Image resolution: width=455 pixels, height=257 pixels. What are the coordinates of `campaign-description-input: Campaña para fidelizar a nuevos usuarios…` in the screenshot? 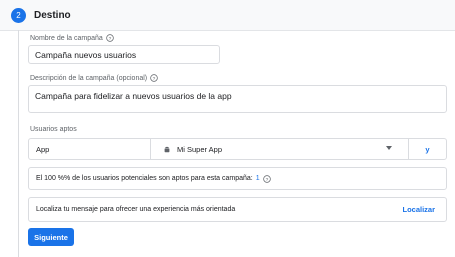 It's located at (237, 99).